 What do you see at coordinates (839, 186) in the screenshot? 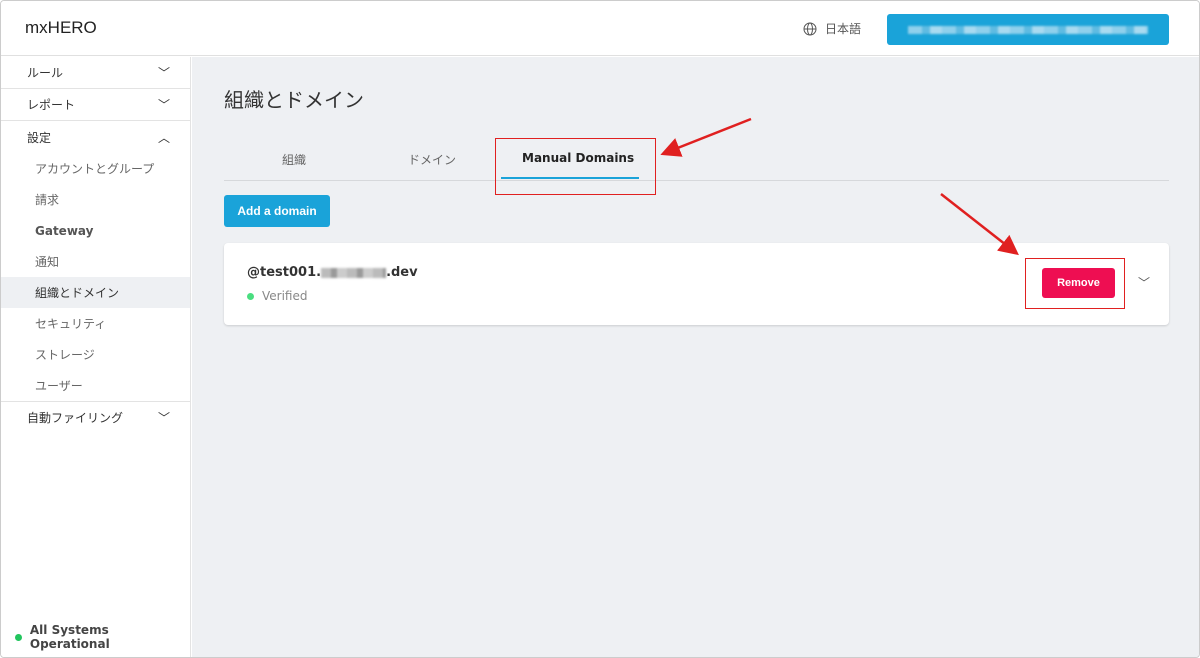
I see `annotation-arrows` at bounding box center [839, 186].